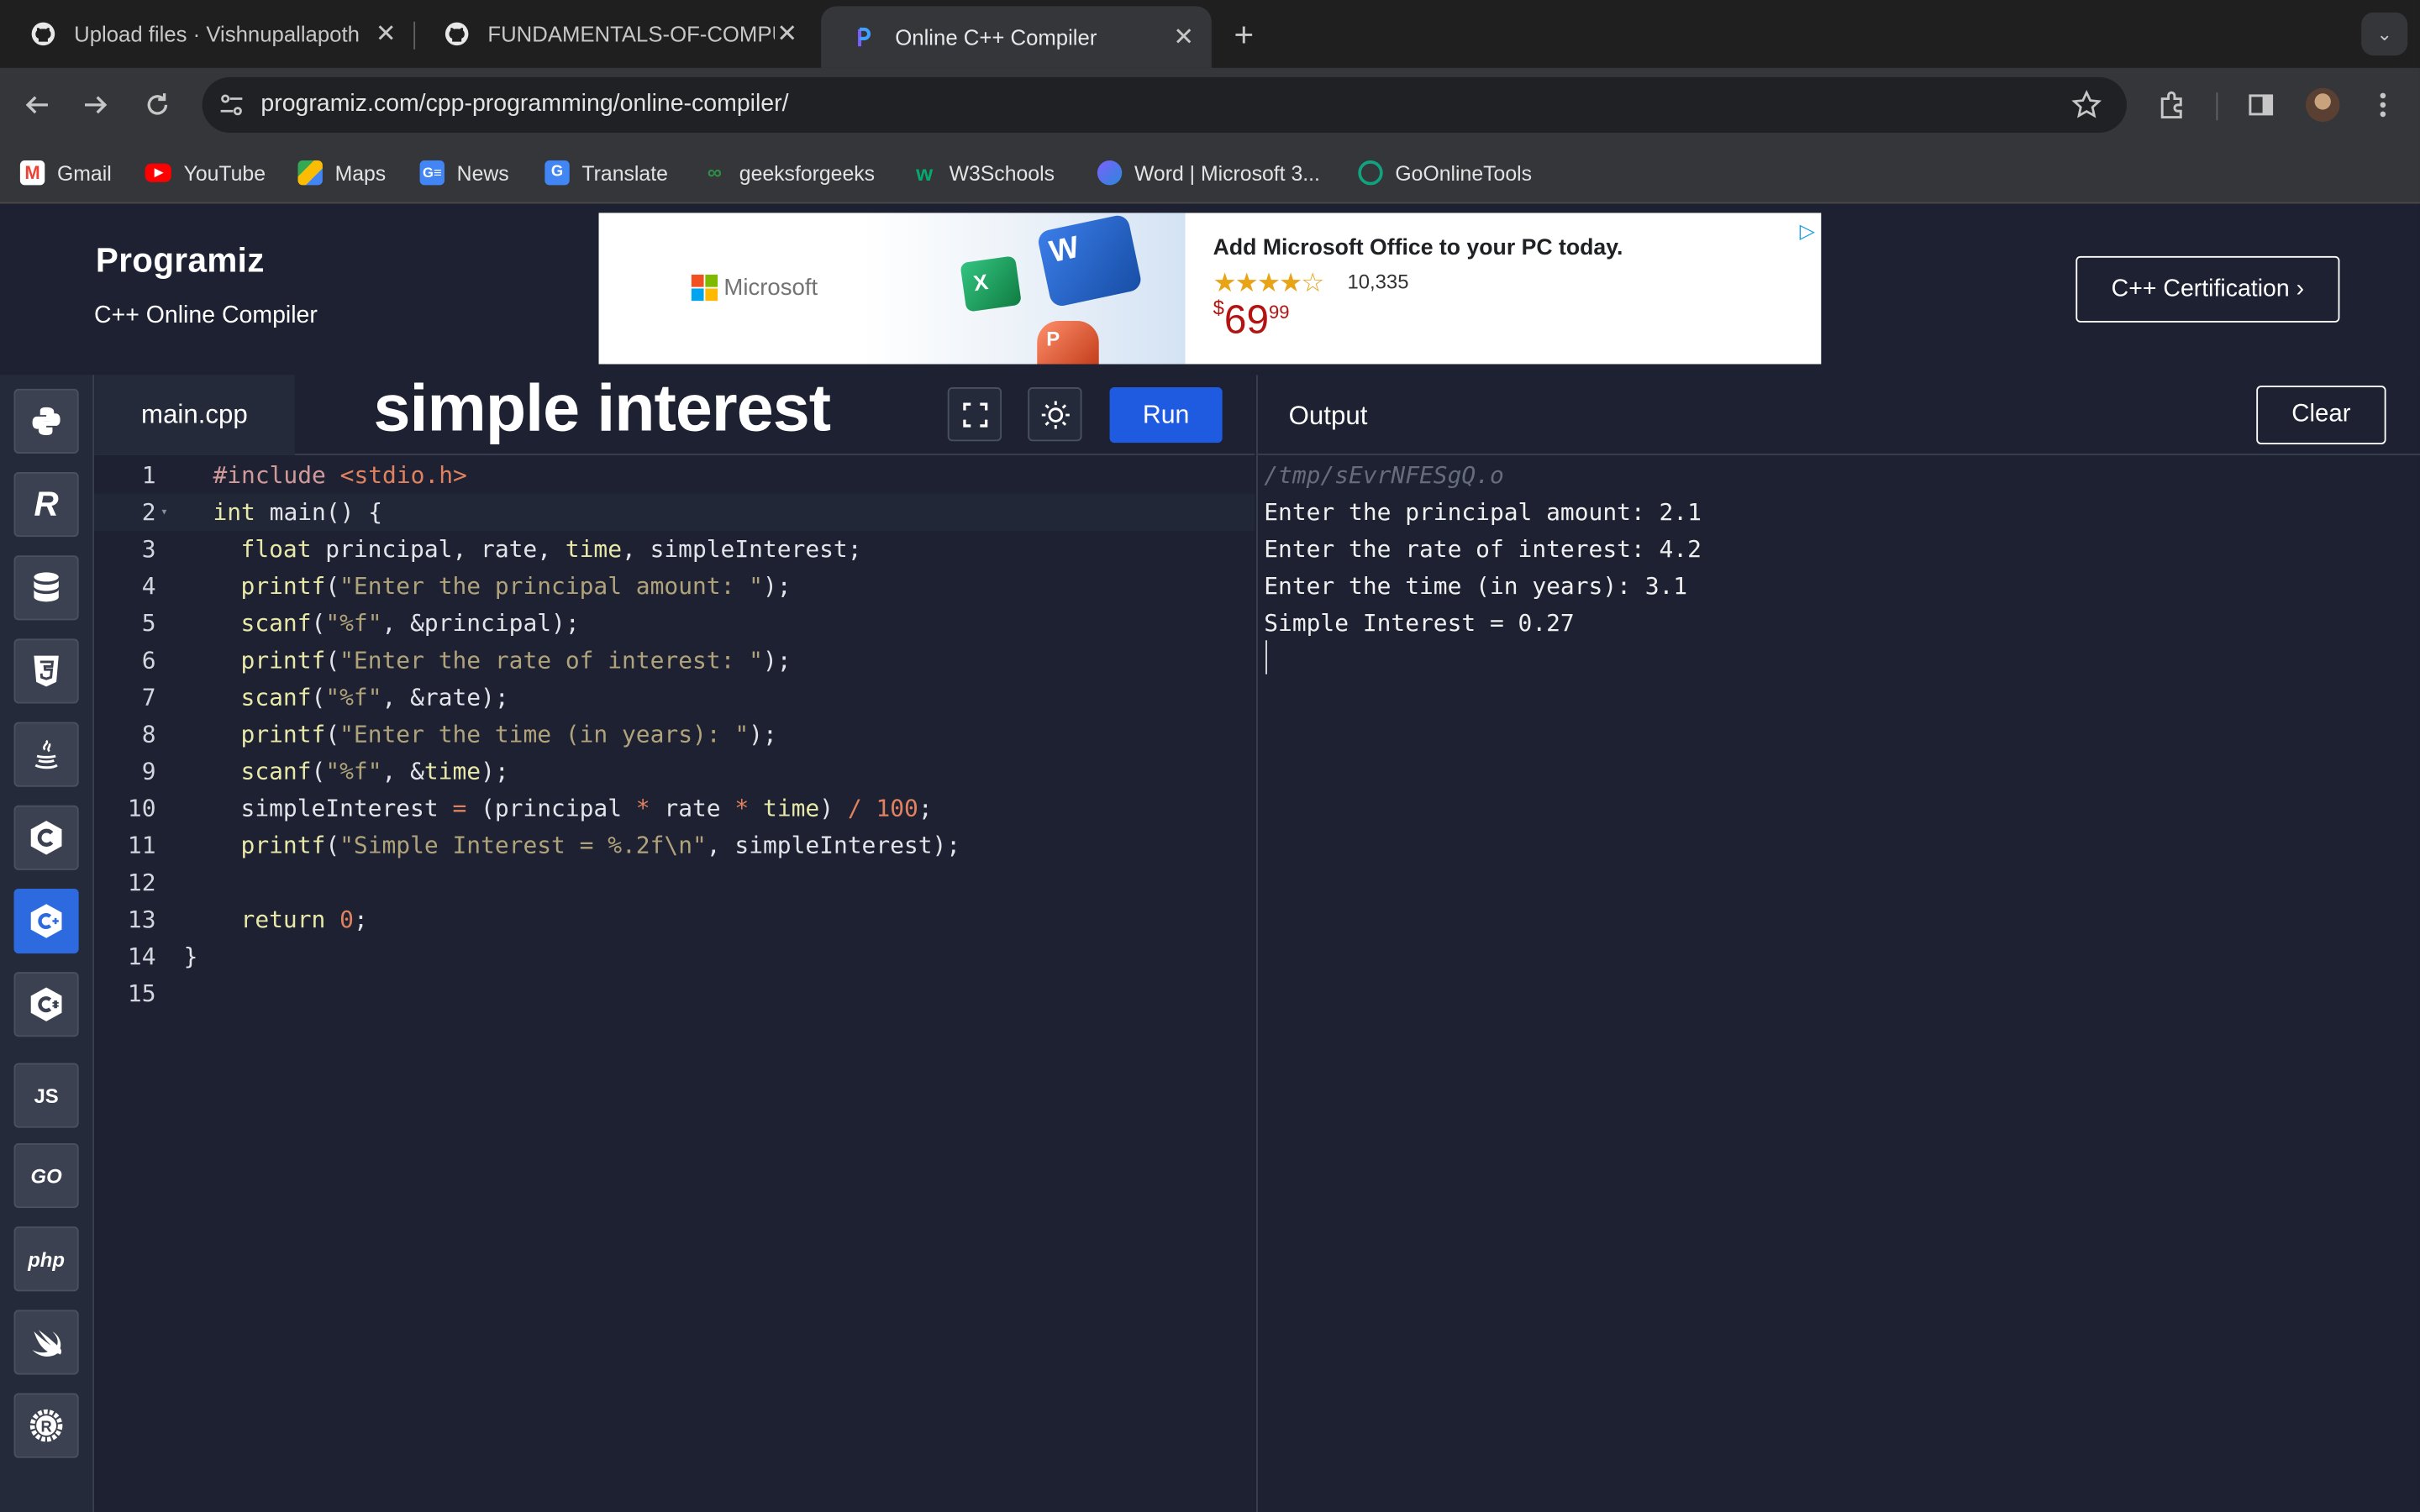 This screenshot has width=2420, height=1512. What do you see at coordinates (1243, 34) in the screenshot?
I see `new-tab-button: +` at bounding box center [1243, 34].